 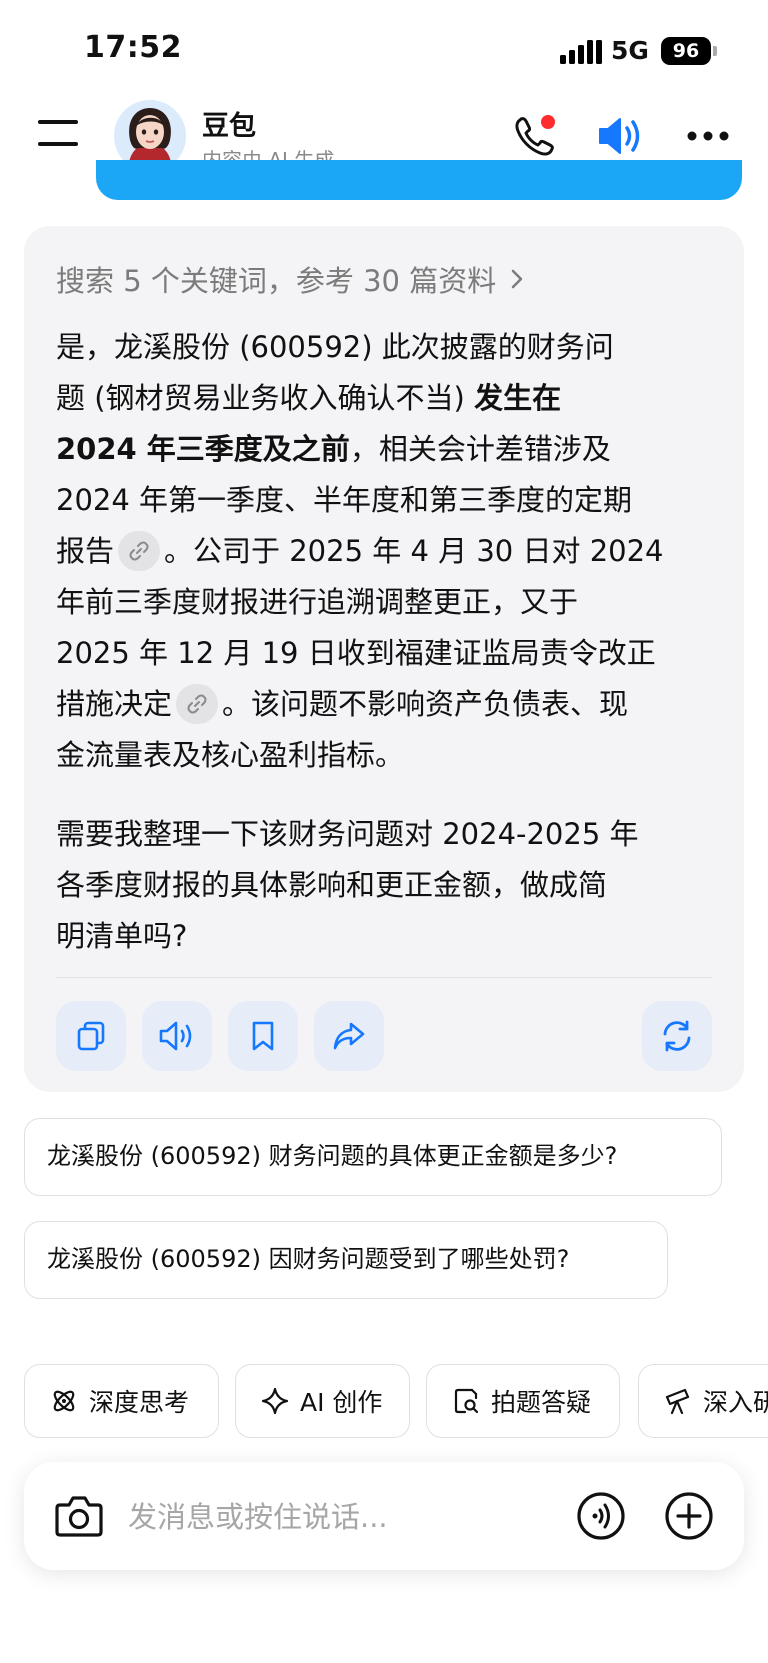 I want to click on answer-line: 题 (钢材贸易业务收入确认不当) 发生在, so click(x=386, y=398).